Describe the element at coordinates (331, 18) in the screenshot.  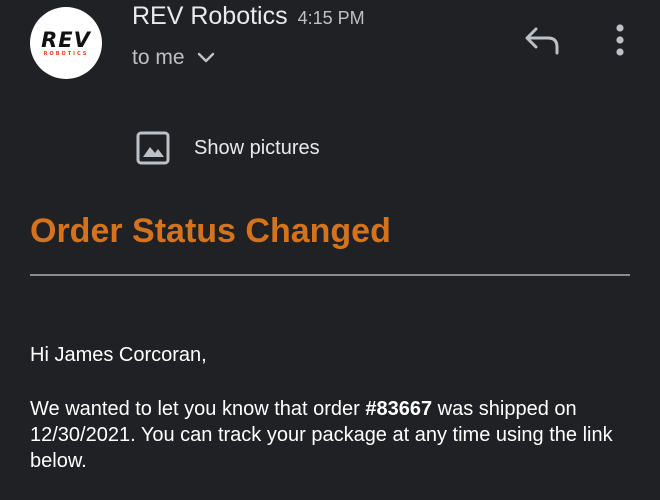
I see `sent-time: 4:15 PM` at that location.